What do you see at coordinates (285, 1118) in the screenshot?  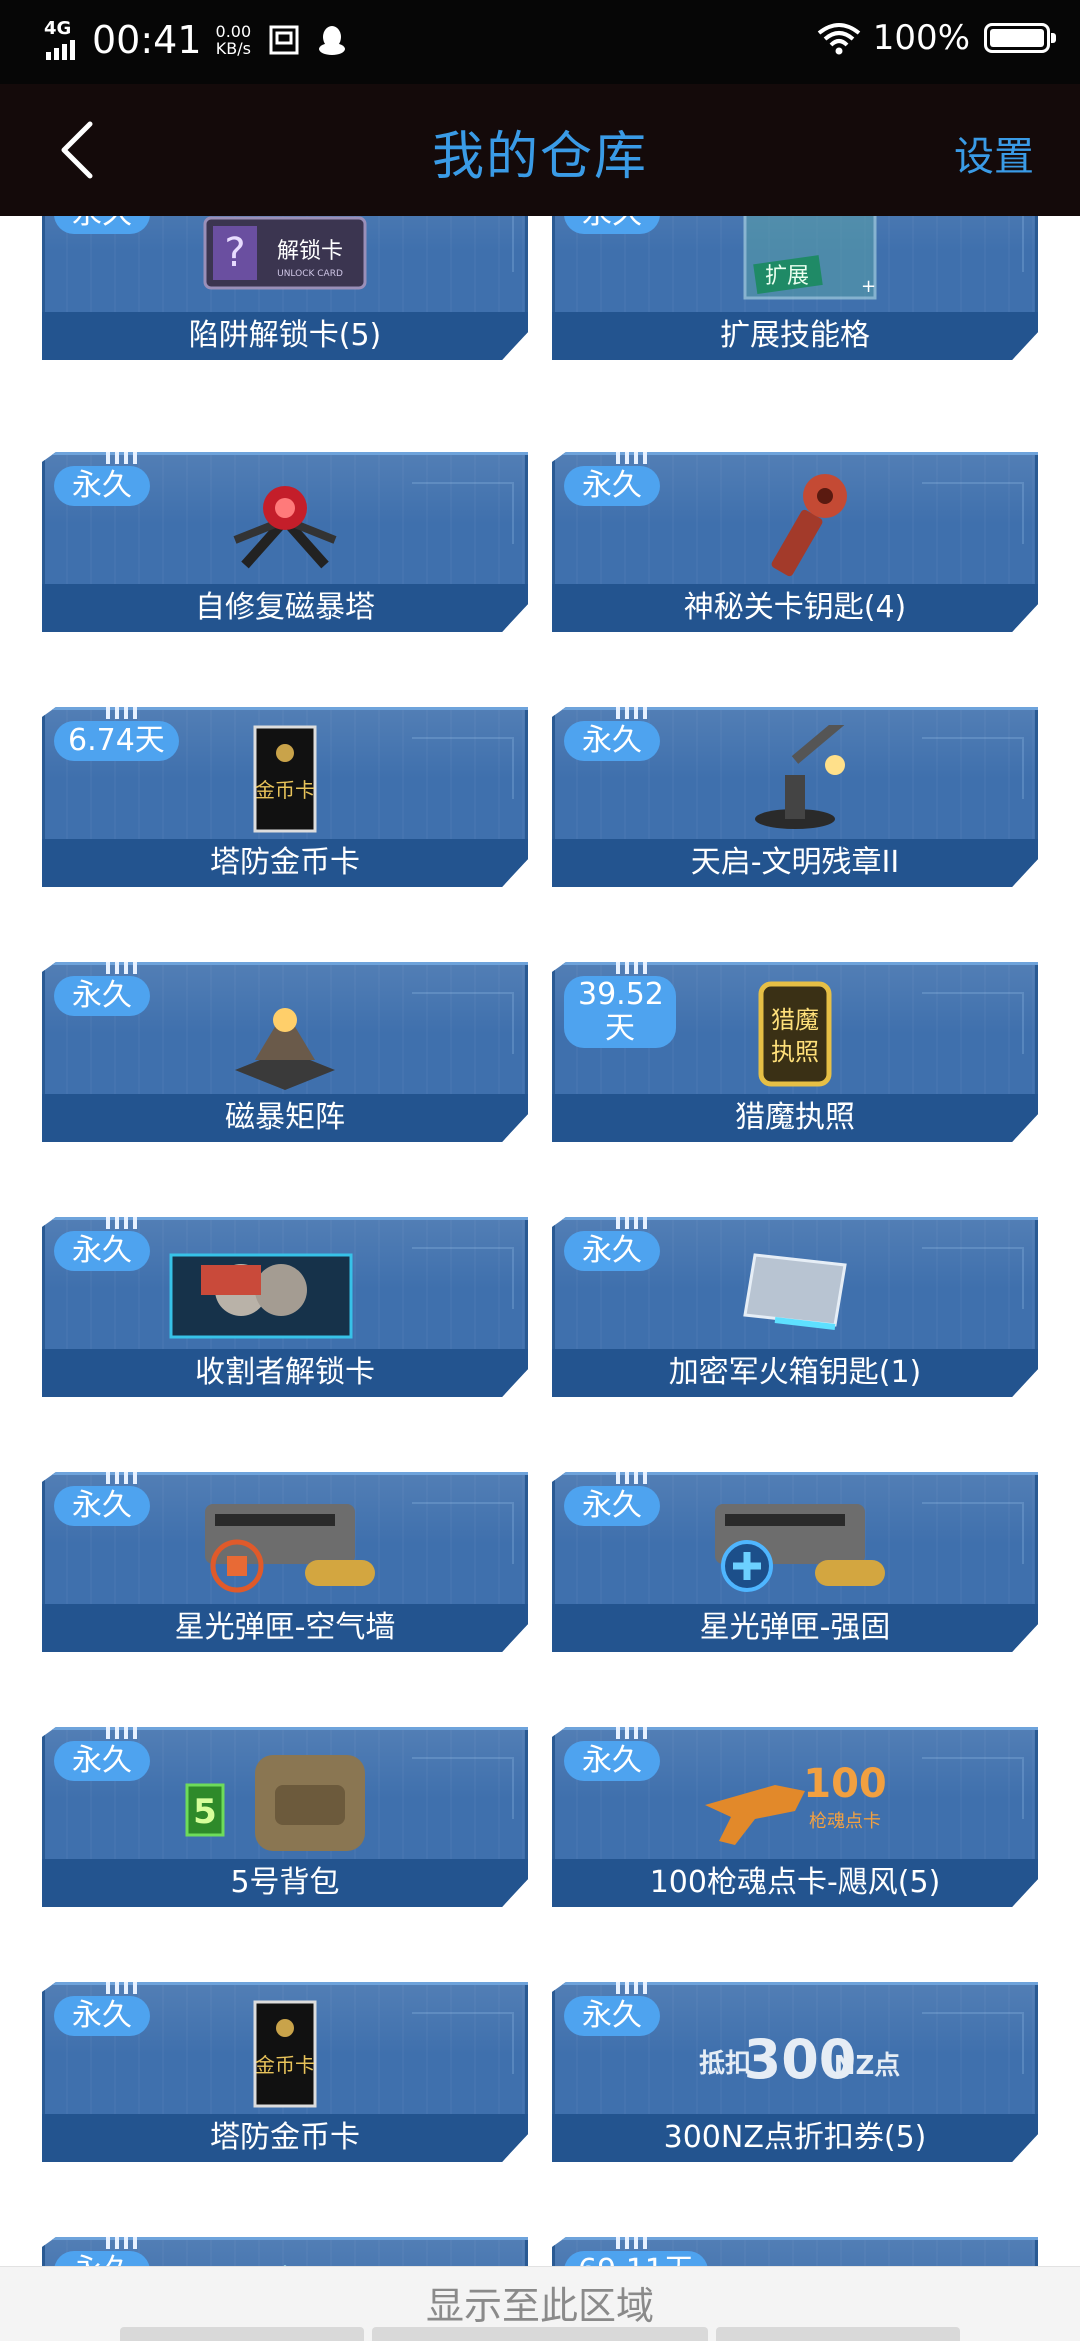 I see `item-name: 磁暴矩阵` at bounding box center [285, 1118].